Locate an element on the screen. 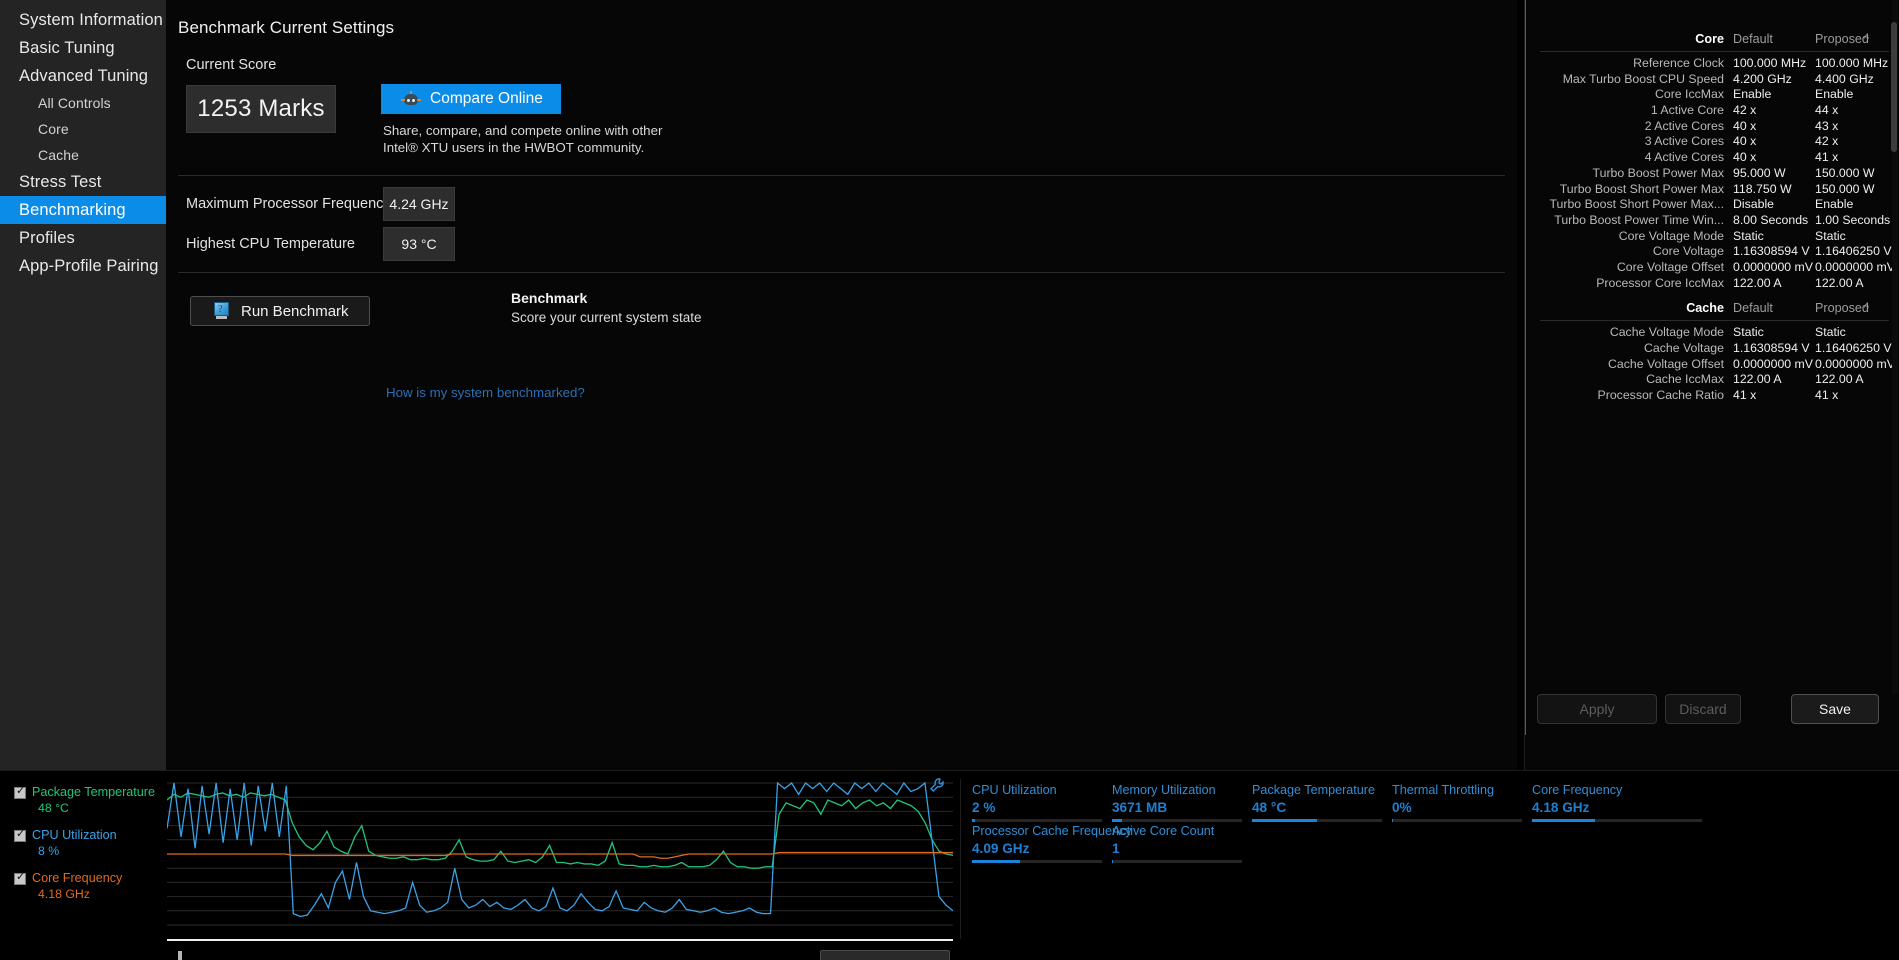  setting-name: 3 Active Cores is located at coordinates (1684, 141).